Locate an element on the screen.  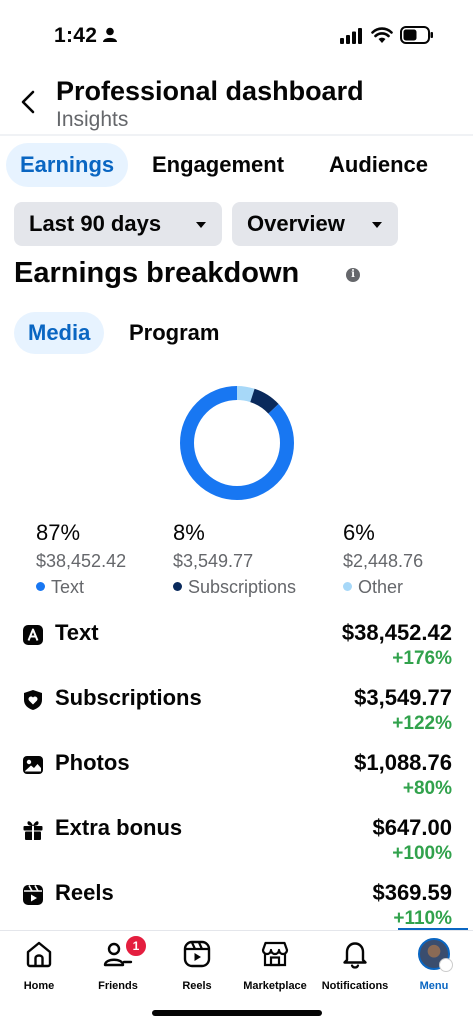
nav-label: Friends is located at coordinates (118, 986).